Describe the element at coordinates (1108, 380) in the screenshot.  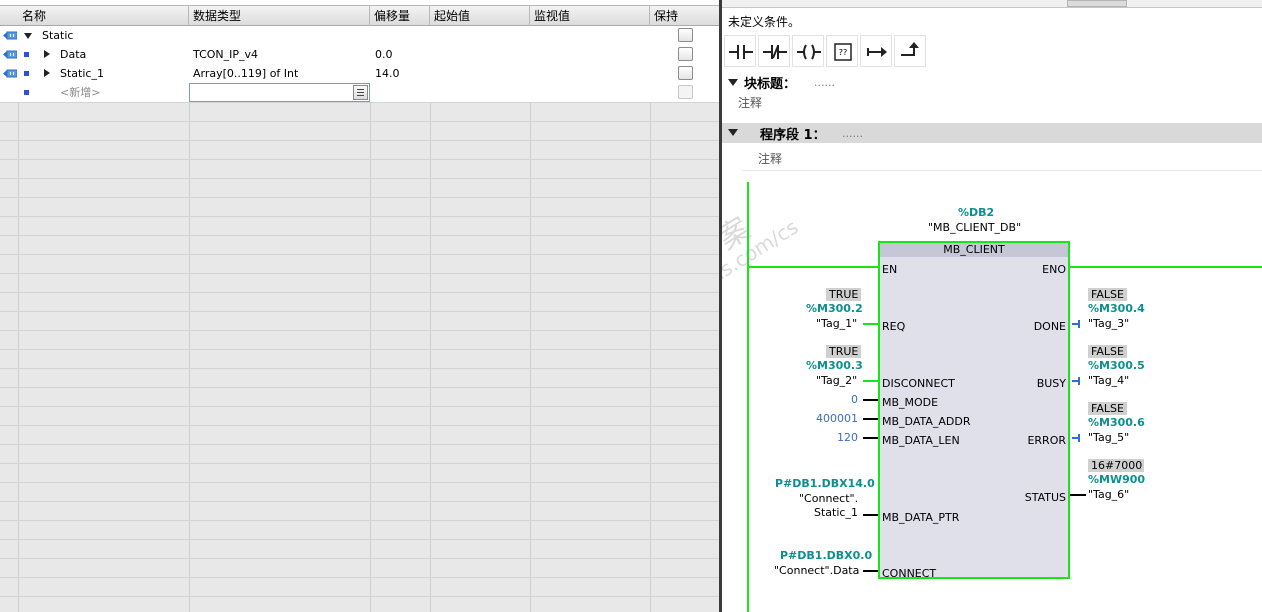
I see `busy-tag: "Tag_4"` at that location.